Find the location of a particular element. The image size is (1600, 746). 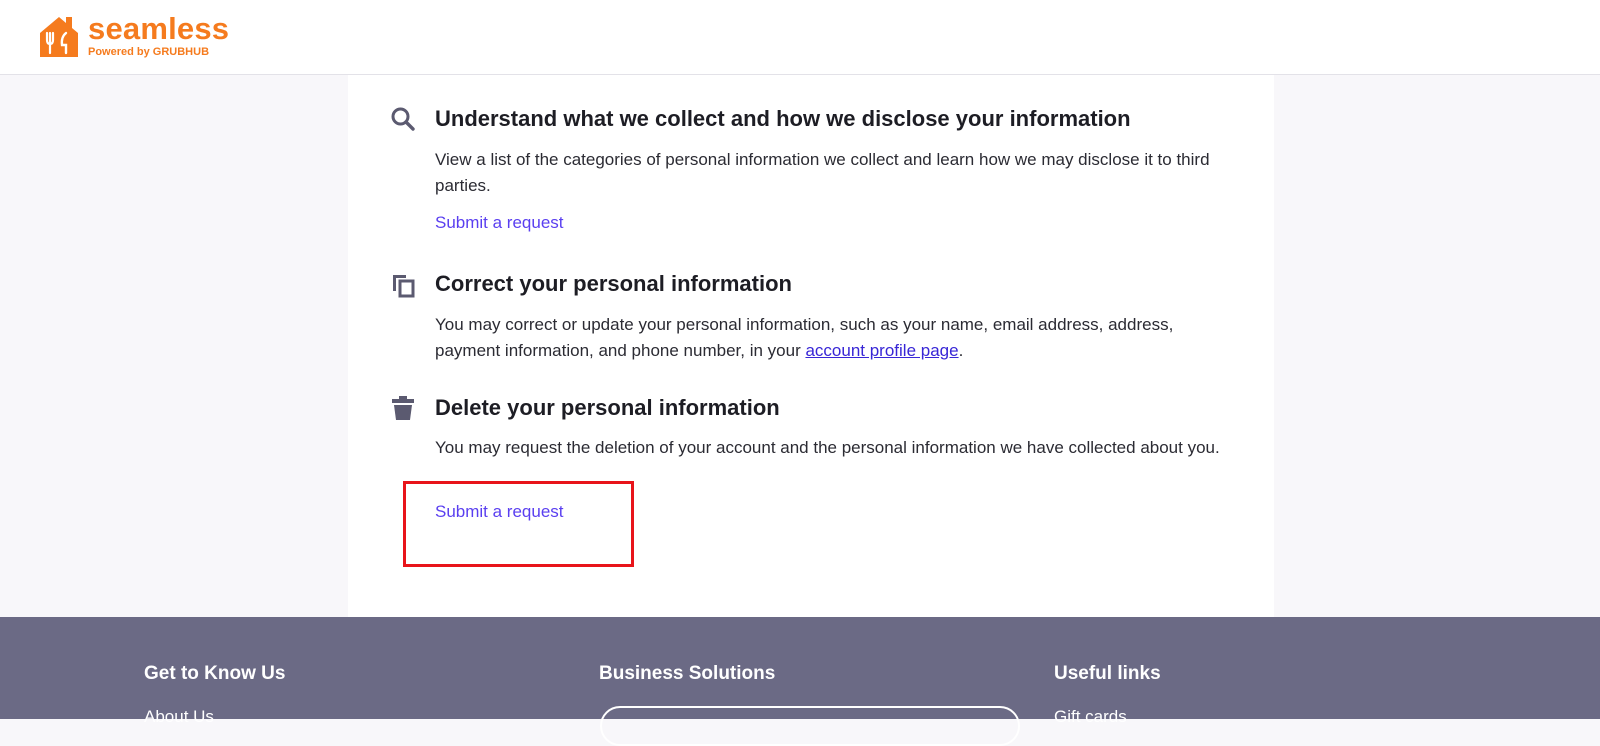

footer-heading: Get to Know Us is located at coordinates (215, 673).